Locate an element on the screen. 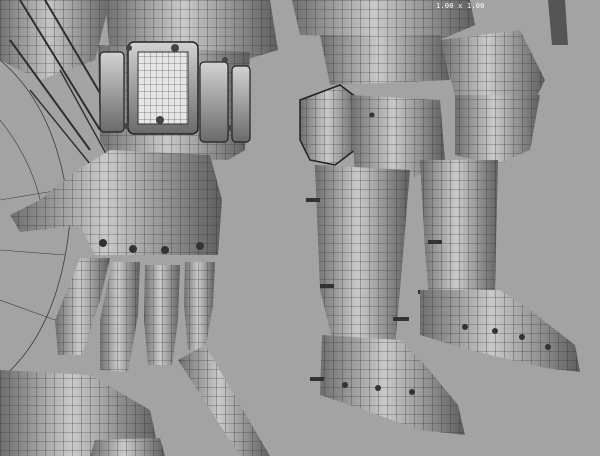 The height and width of the screenshot is (456, 600). gauntlet-mesh is located at coordinates (174, 100).